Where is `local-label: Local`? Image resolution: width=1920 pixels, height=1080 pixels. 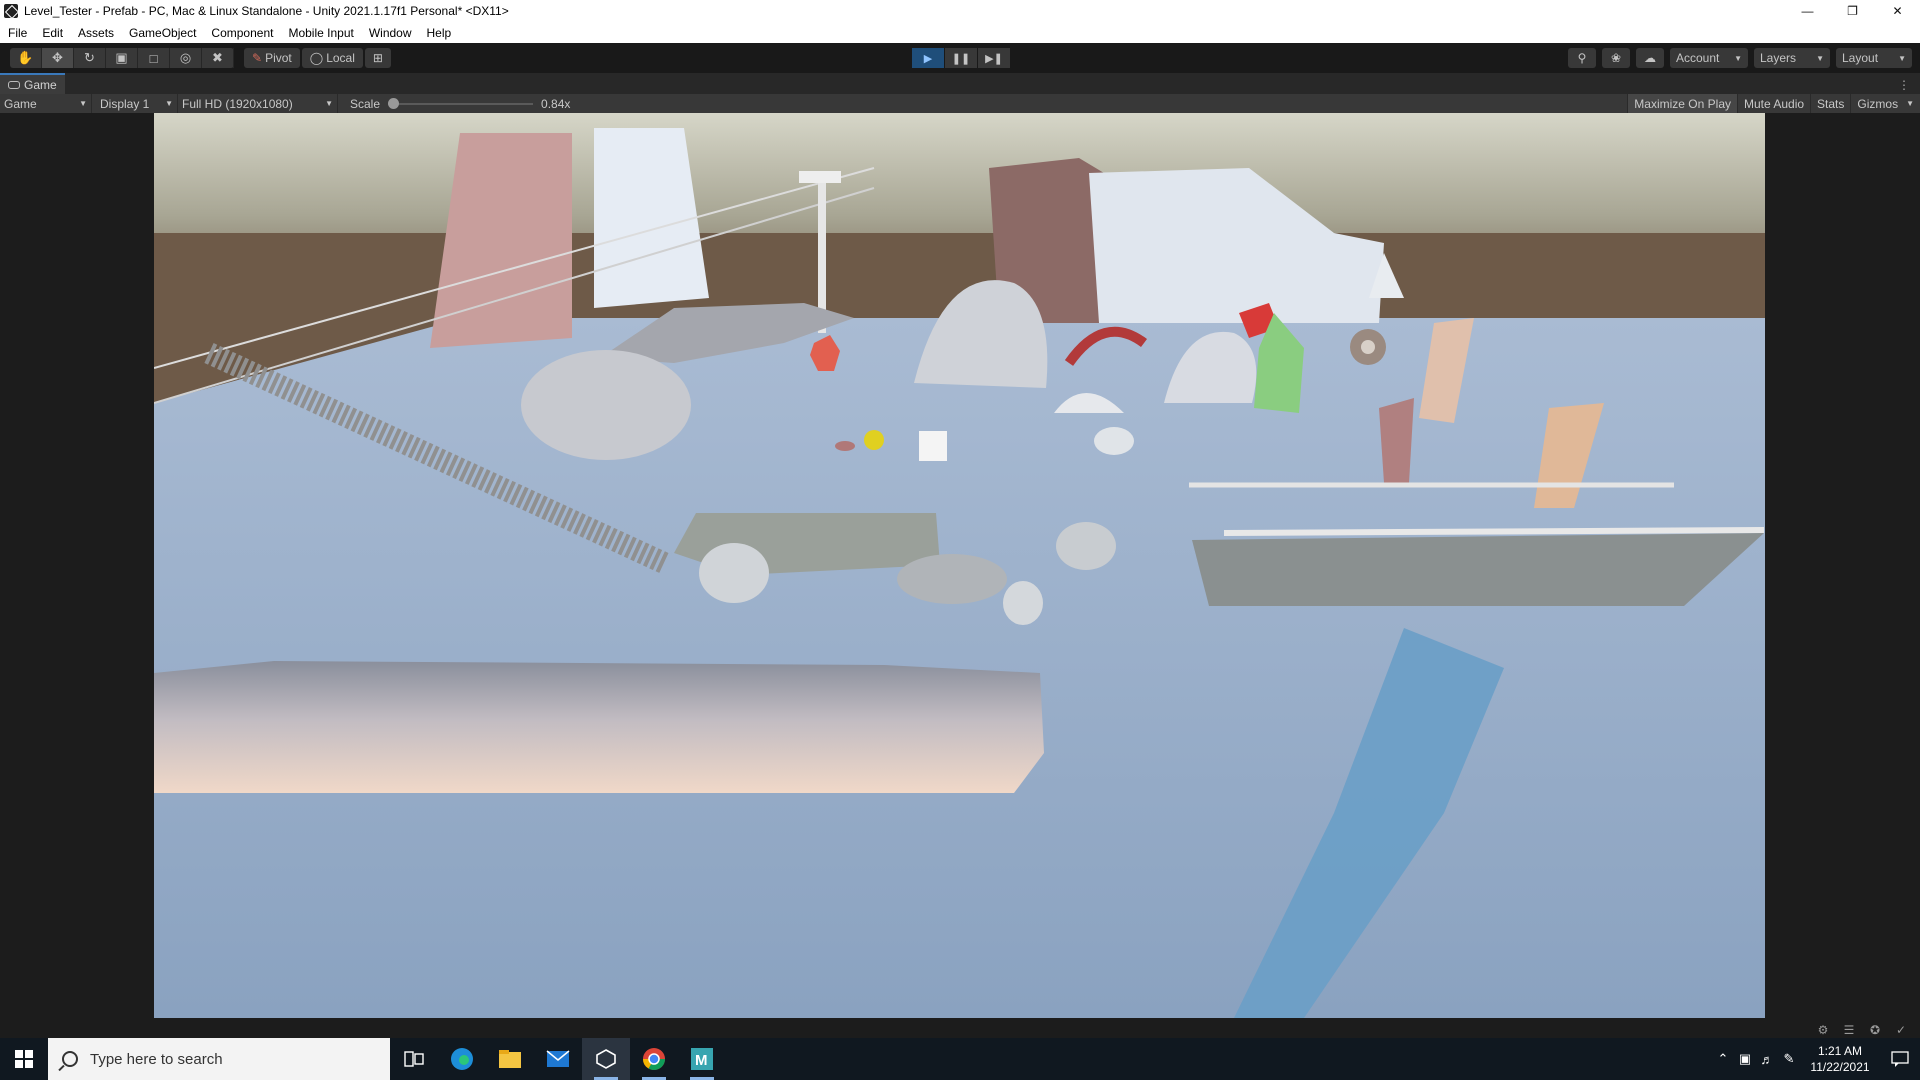
local-label: Local is located at coordinates (340, 58).